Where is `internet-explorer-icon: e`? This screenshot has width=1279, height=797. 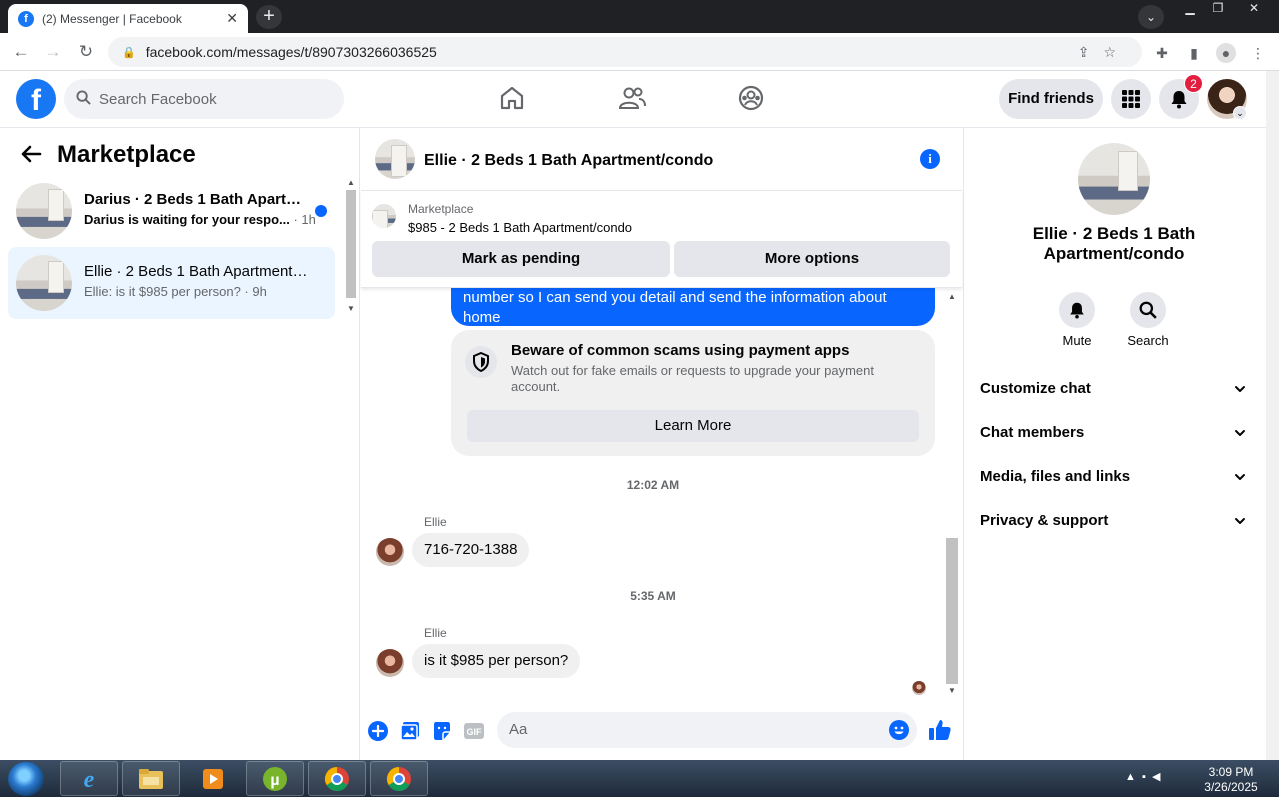
internet-explorer-icon: e is located at coordinates (89, 778).